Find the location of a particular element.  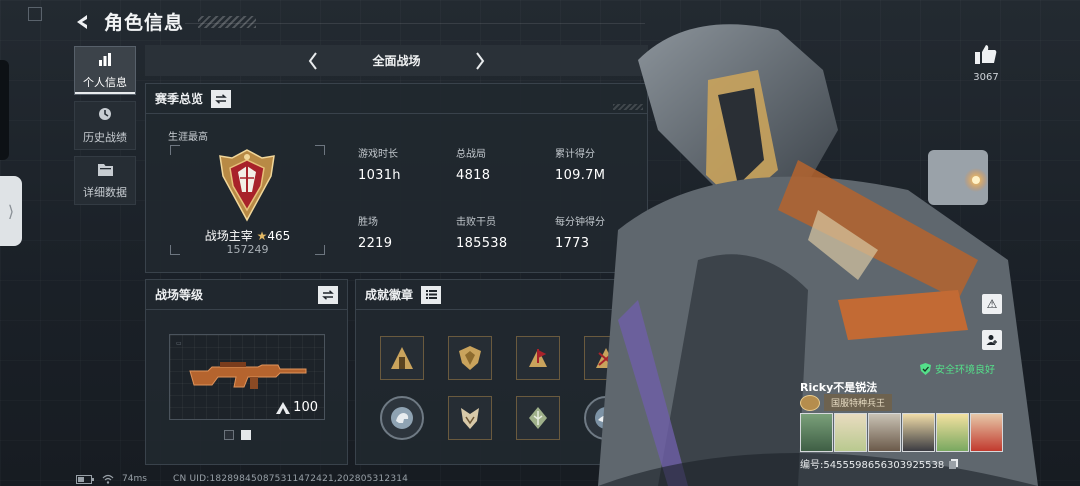

nav-item-personal-info: 个人信息 is located at coordinates (105, 70).